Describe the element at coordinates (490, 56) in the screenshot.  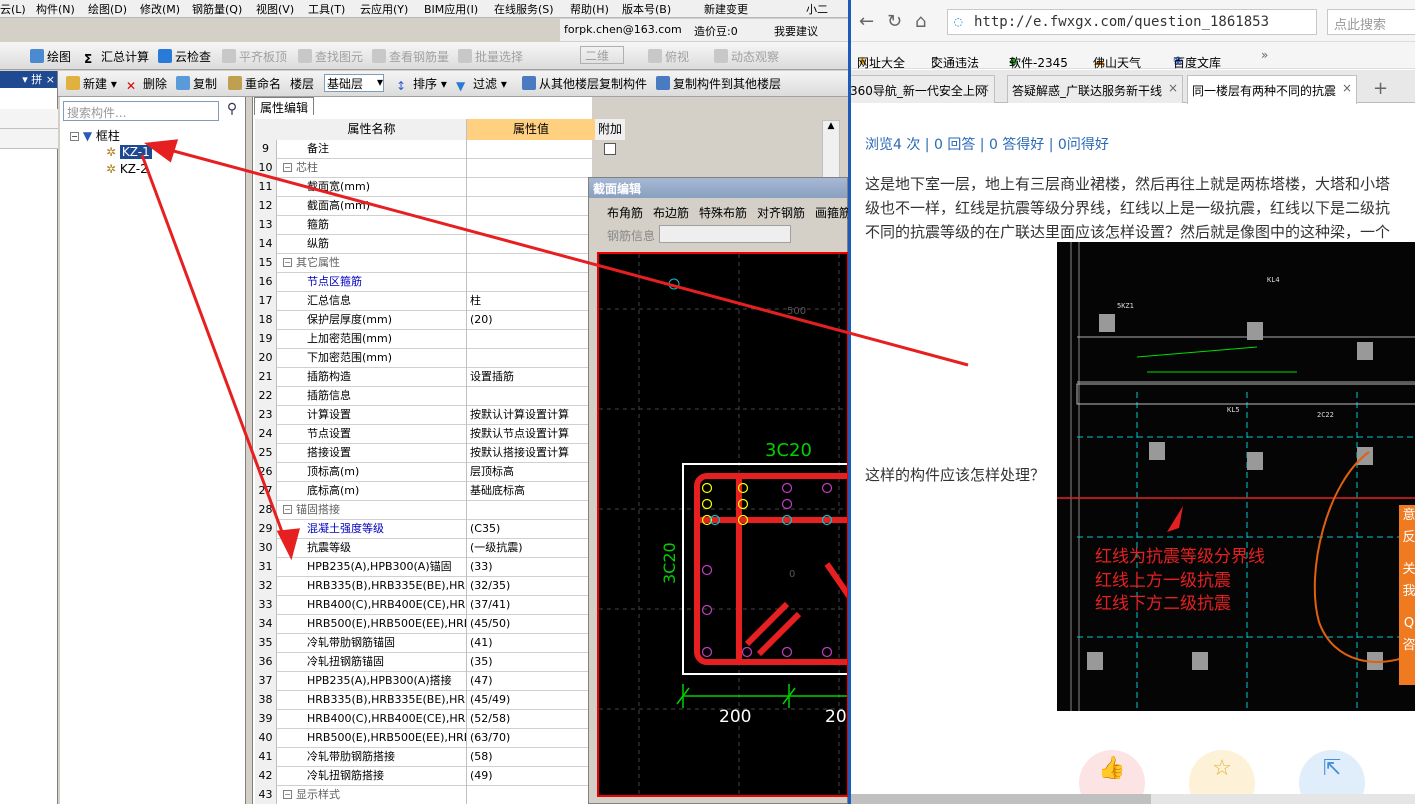
I see `batch-select-button: 批量选择` at that location.